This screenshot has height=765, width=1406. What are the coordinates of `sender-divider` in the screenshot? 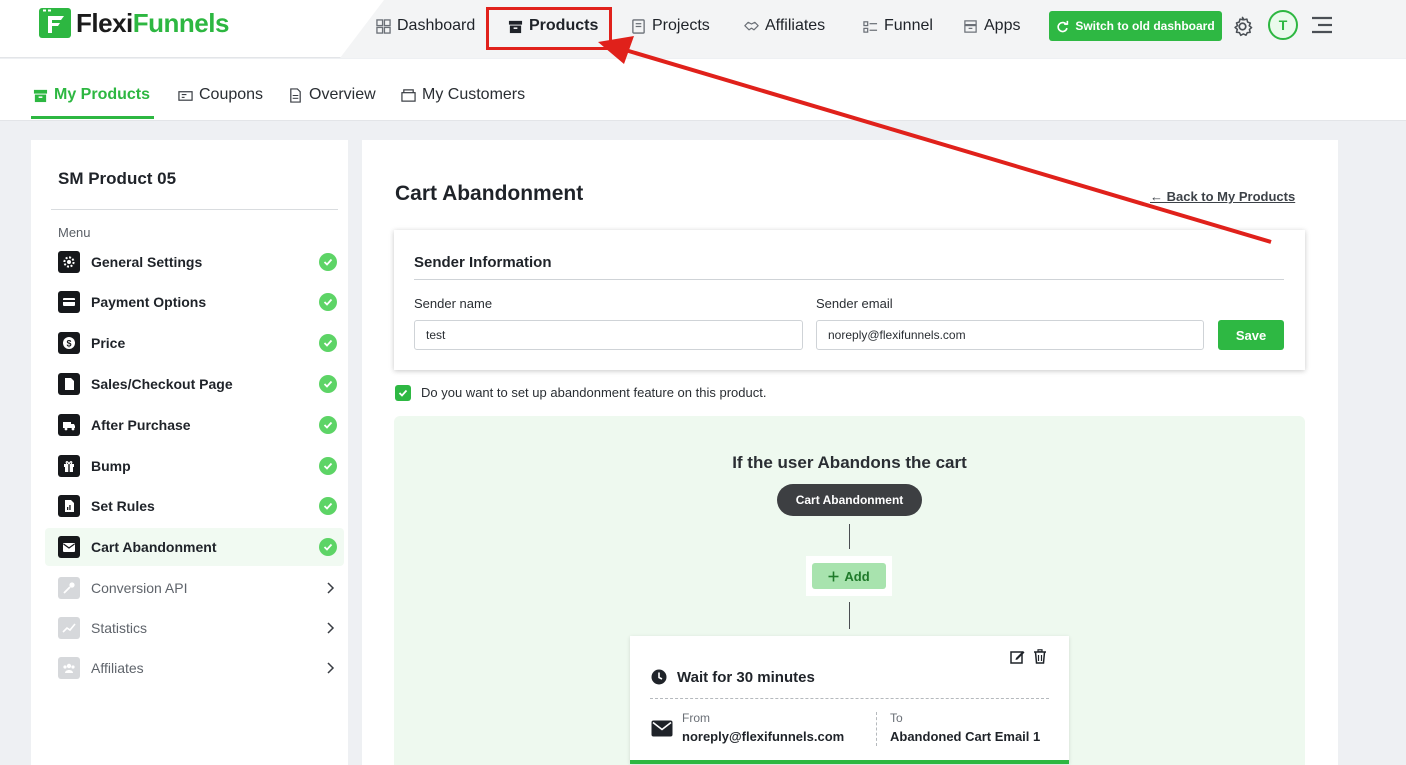 It's located at (849, 279).